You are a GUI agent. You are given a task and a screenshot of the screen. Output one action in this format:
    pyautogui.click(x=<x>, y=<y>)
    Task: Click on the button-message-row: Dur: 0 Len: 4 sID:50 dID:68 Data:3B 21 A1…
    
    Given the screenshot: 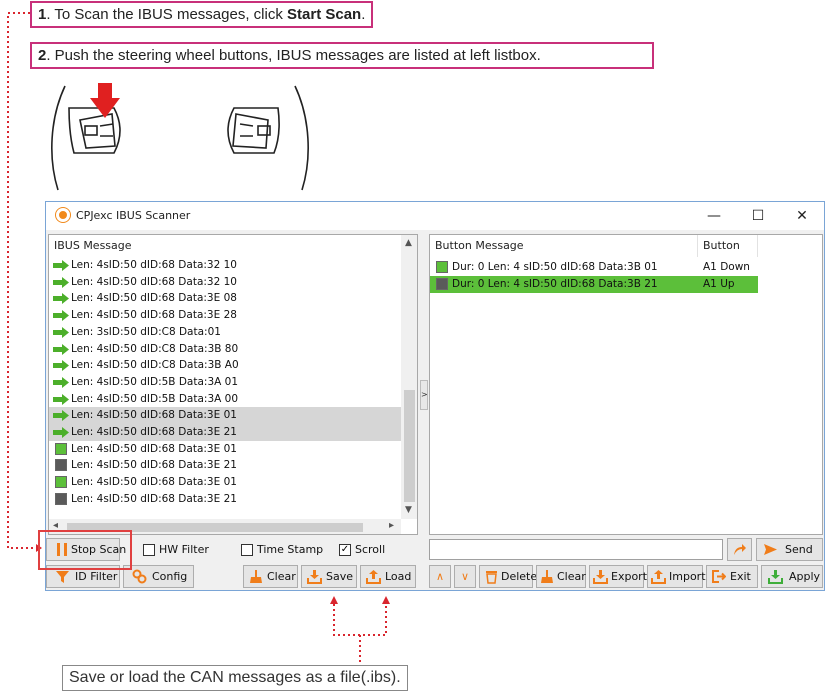 What is the action you would take?
    pyautogui.click(x=594, y=284)
    